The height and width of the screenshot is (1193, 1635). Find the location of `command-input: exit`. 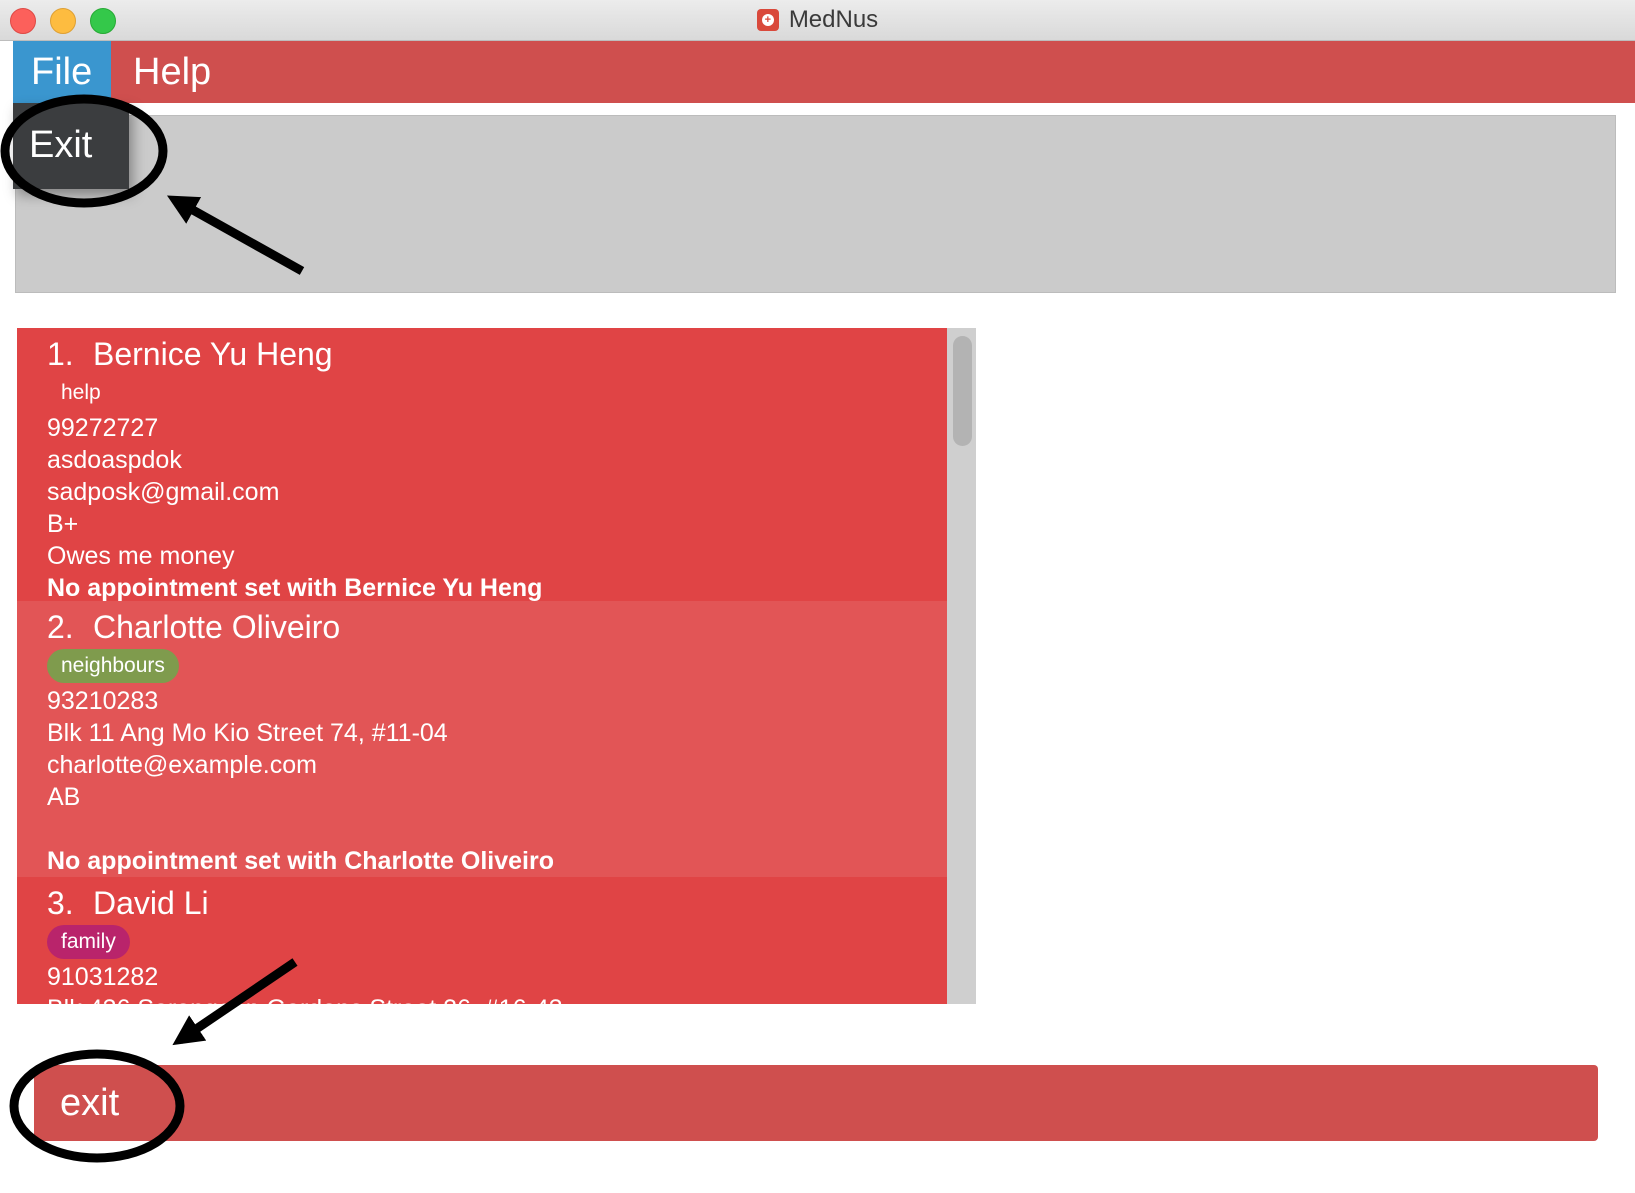

command-input: exit is located at coordinates (89, 1103).